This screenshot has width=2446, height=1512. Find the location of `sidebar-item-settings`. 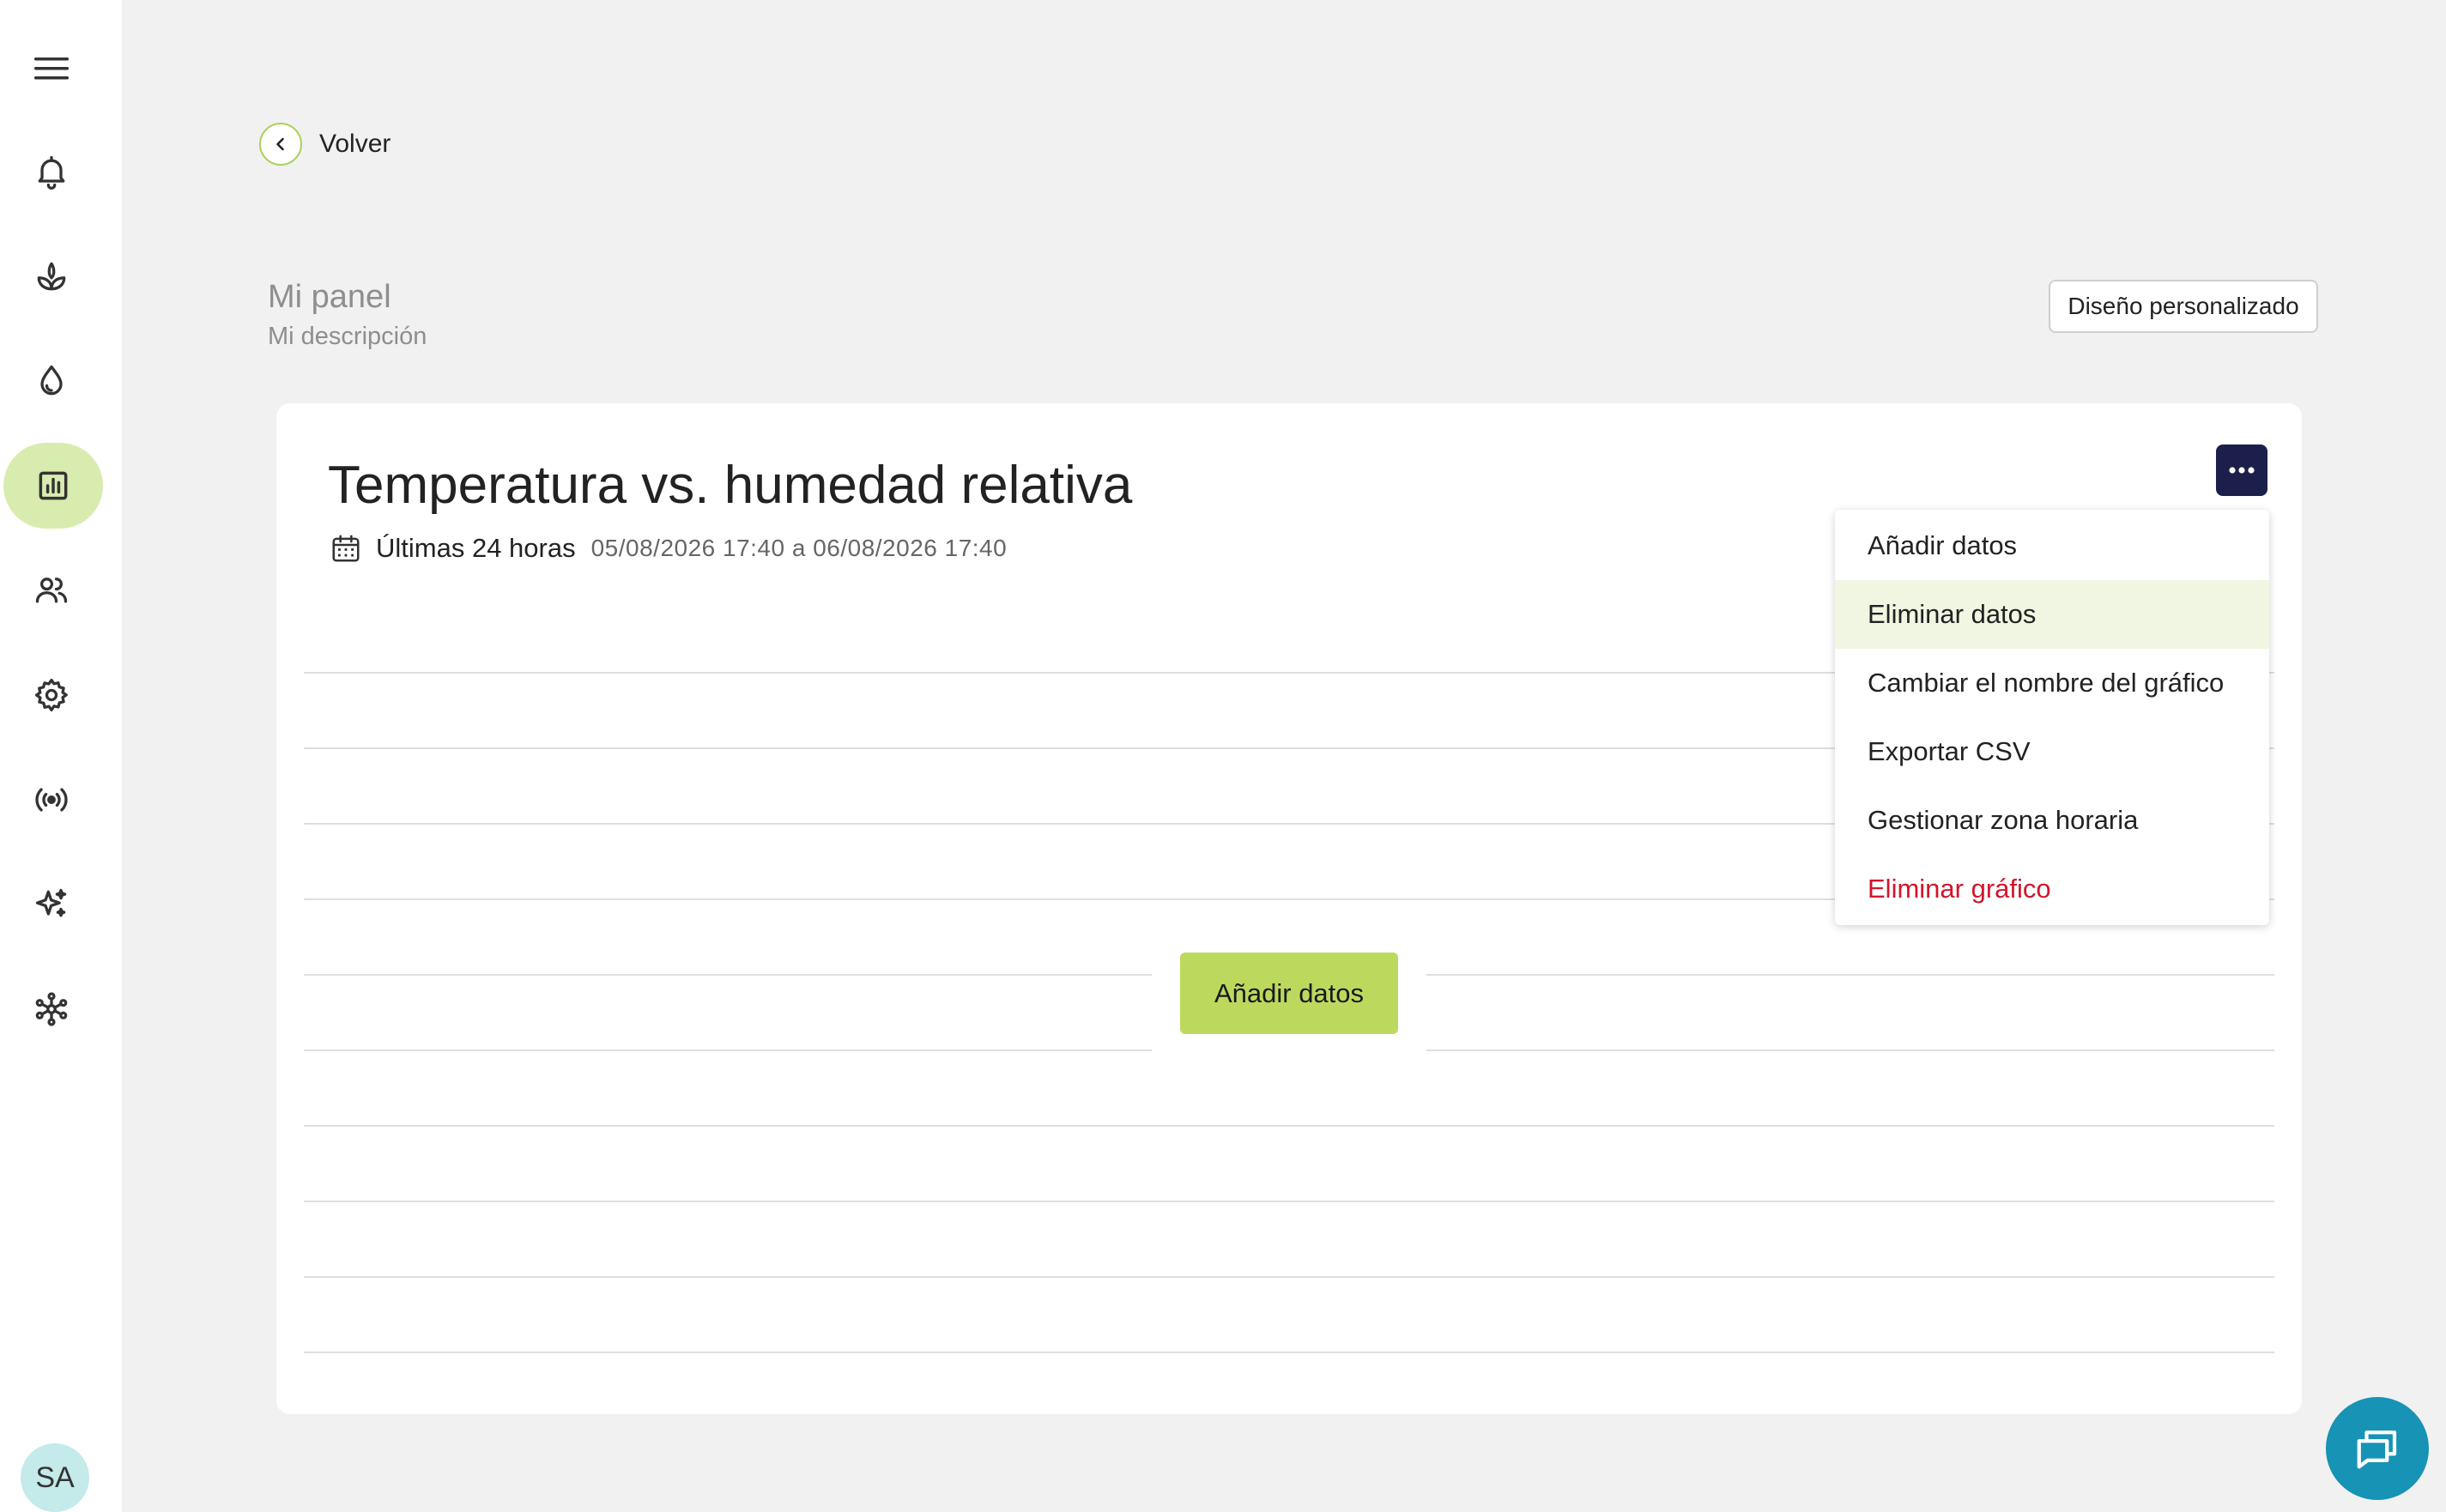

sidebar-item-settings is located at coordinates (51, 695).